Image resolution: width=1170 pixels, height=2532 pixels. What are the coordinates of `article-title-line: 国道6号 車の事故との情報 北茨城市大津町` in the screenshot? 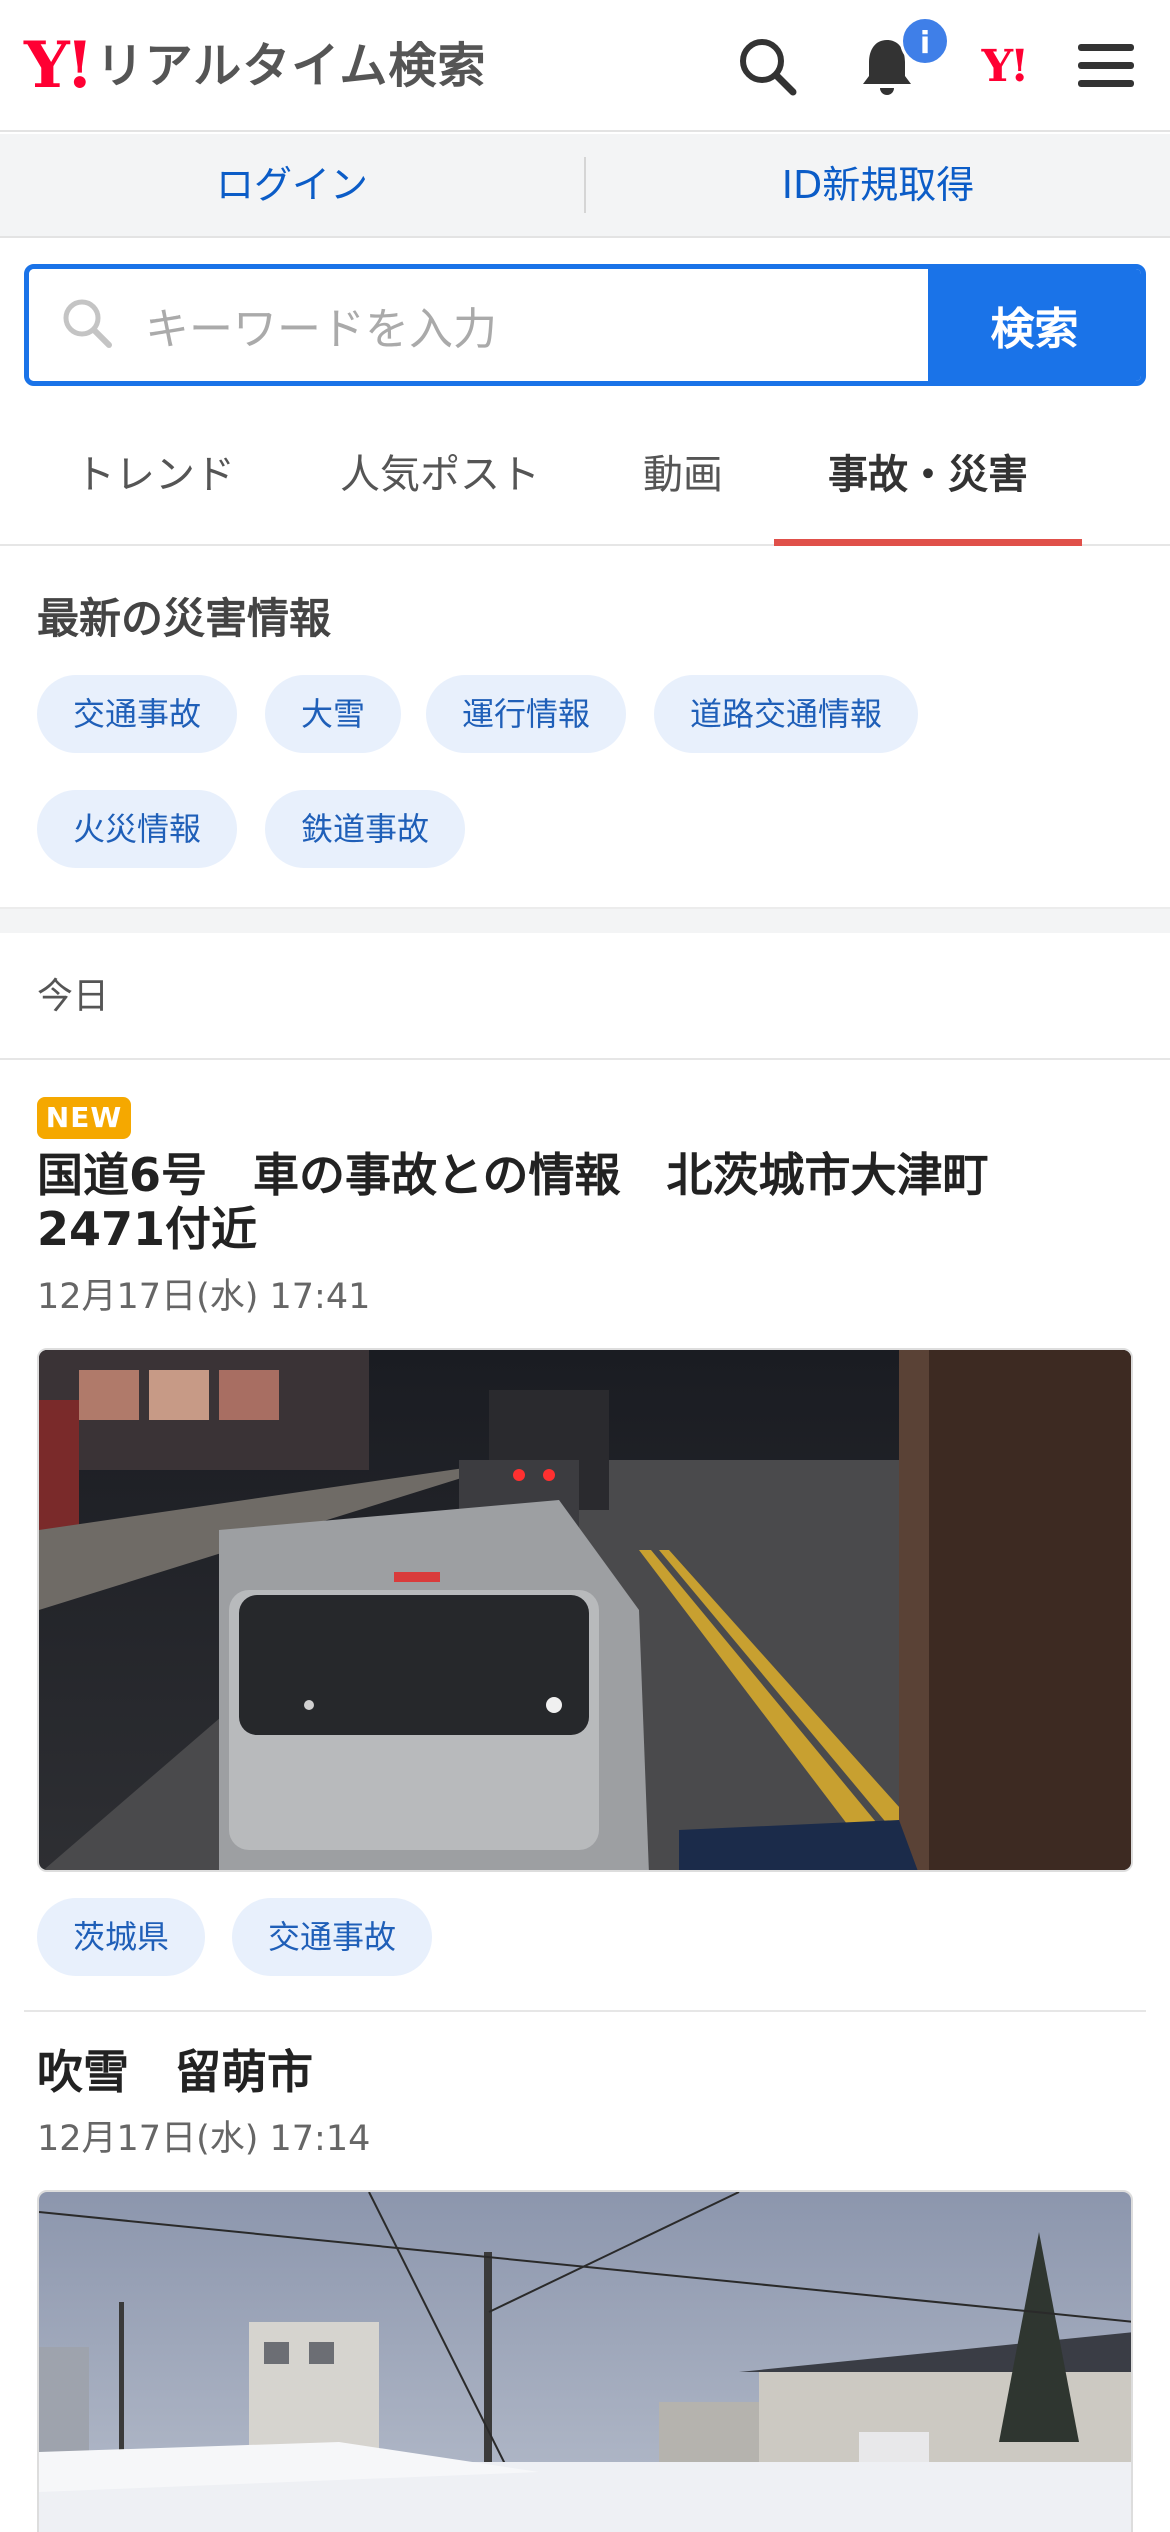 It's located at (513, 1175).